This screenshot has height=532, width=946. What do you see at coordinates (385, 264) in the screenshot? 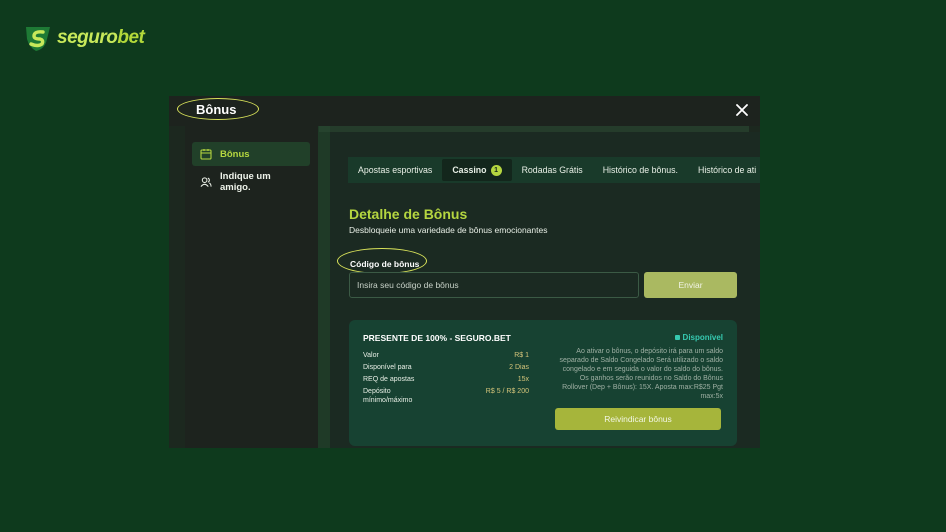
I see `bonus-code-label: Código de bônus` at bounding box center [385, 264].